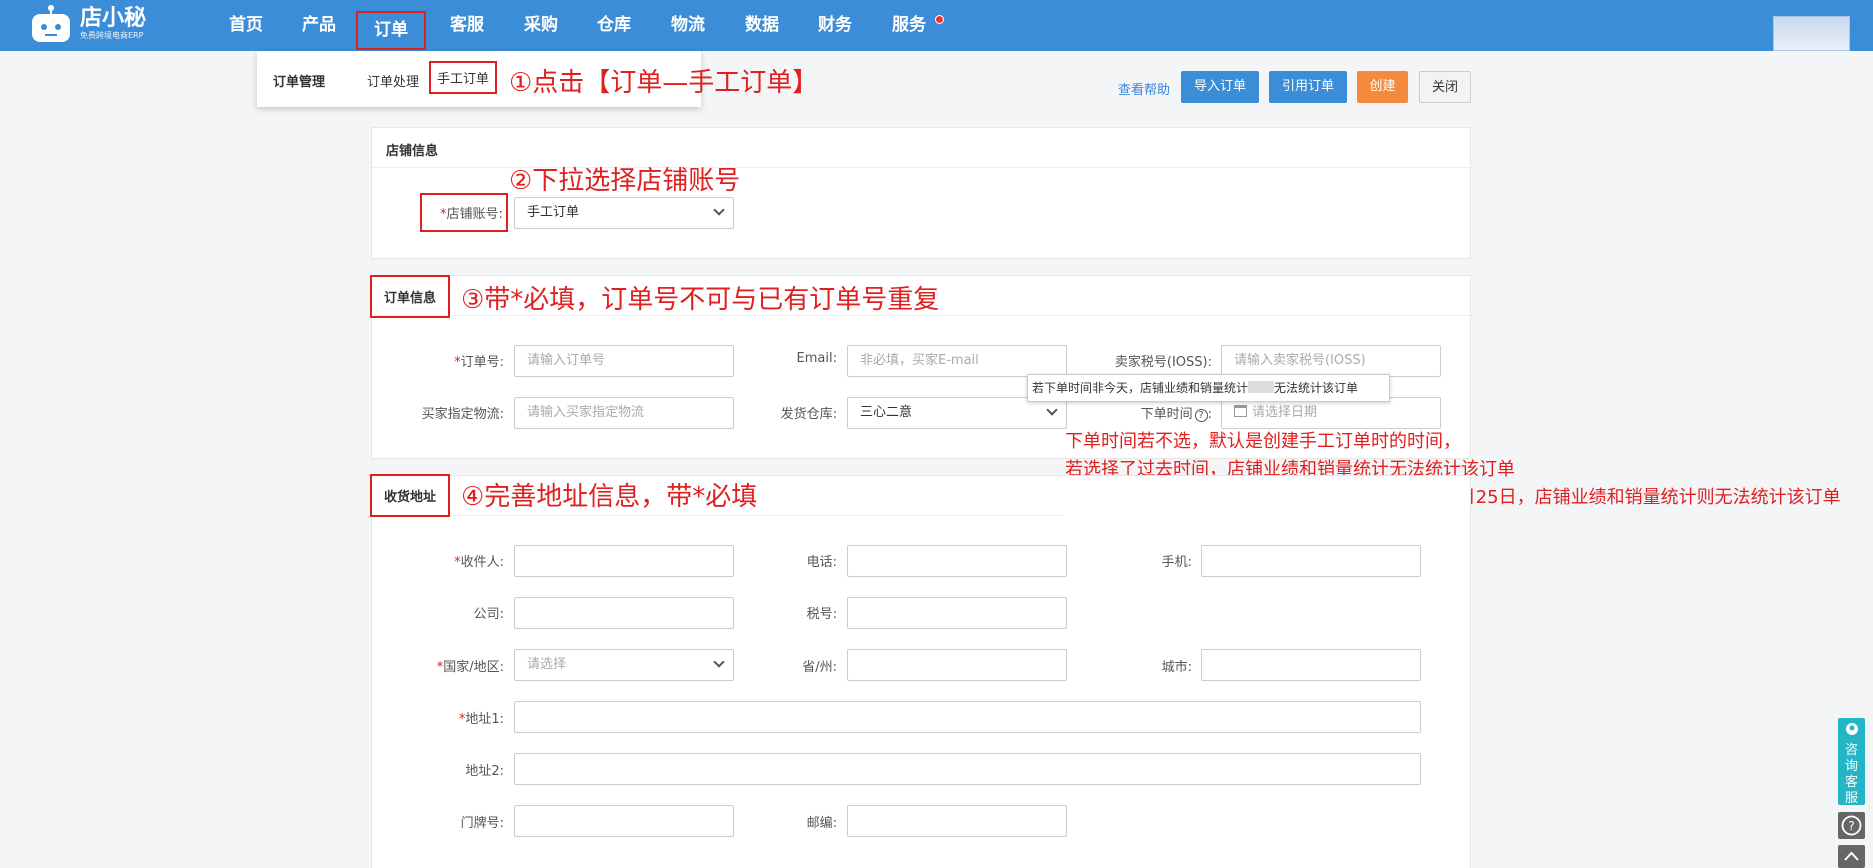 The image size is (1873, 868). I want to click on nav-service: 服务, so click(909, 25).